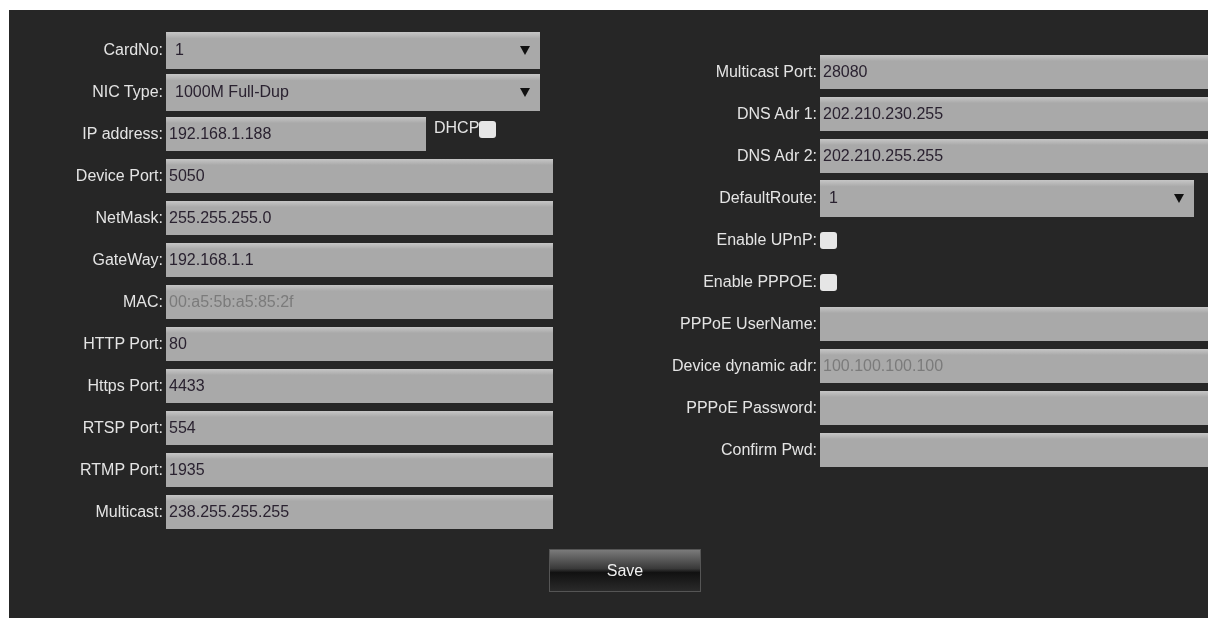 Image resolution: width=1208 pixels, height=618 pixels. What do you see at coordinates (133, 50) in the screenshot?
I see `field-label: CardNo:` at bounding box center [133, 50].